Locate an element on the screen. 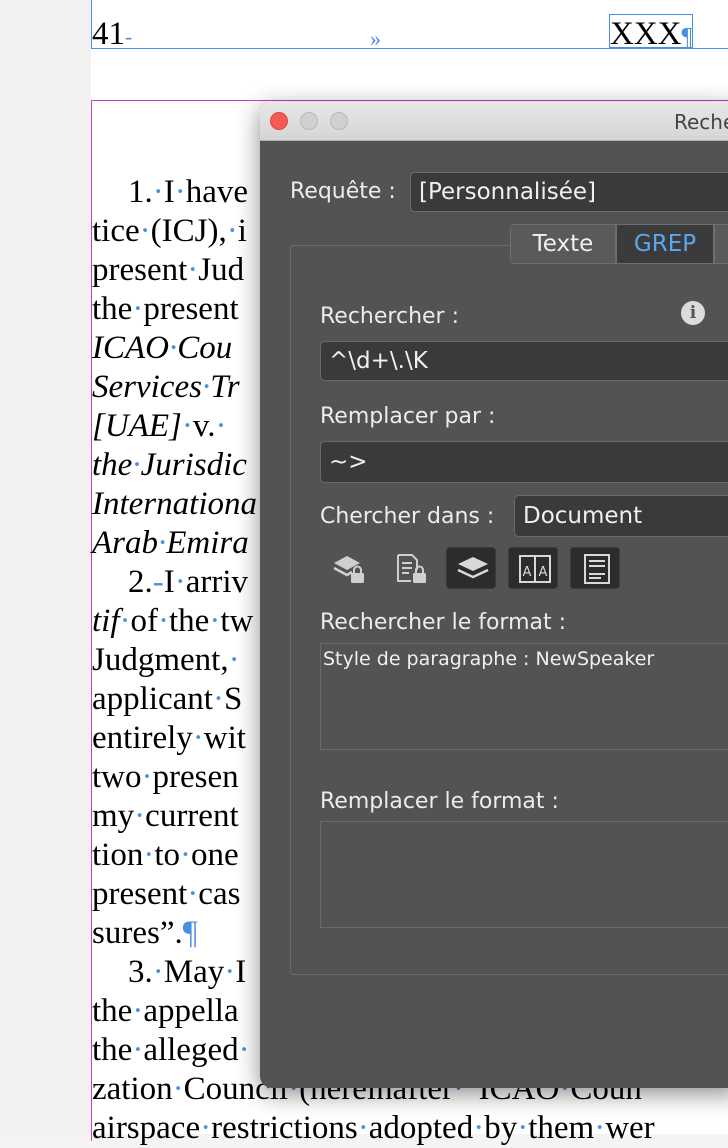 Image resolution: width=728 pixels, height=1148 pixels. replace-format-box is located at coordinates (524, 874).